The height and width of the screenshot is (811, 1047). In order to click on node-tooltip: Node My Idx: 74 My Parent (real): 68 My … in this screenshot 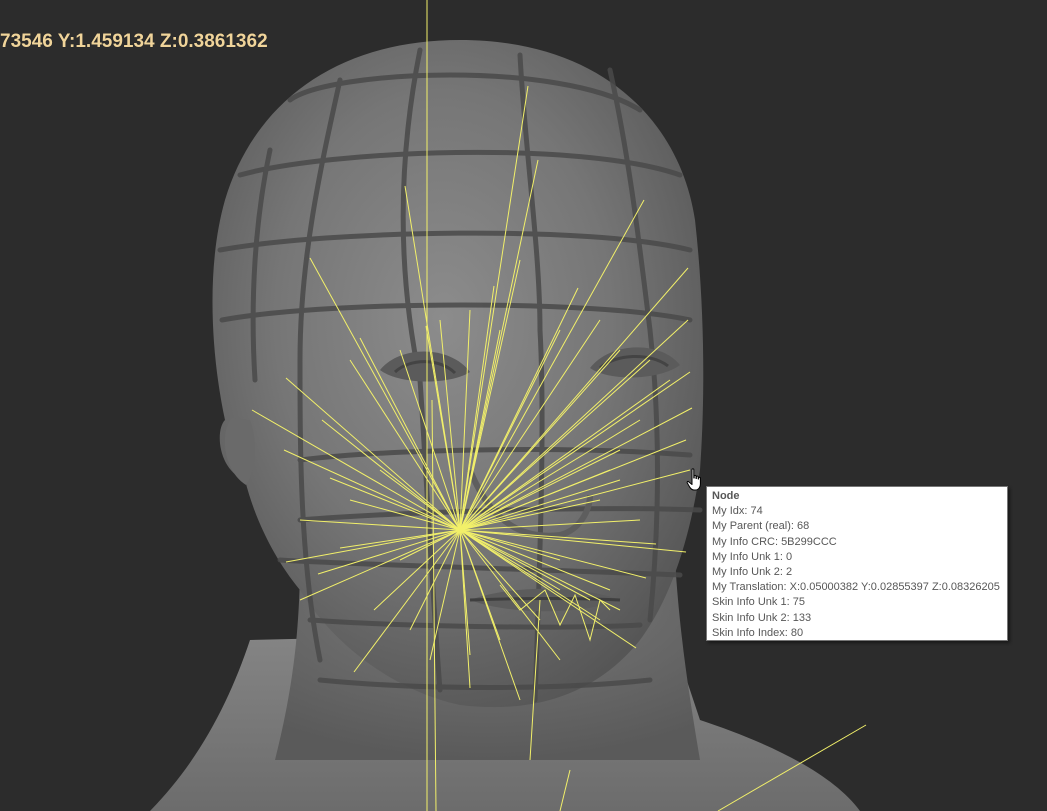, I will do `click(857, 563)`.